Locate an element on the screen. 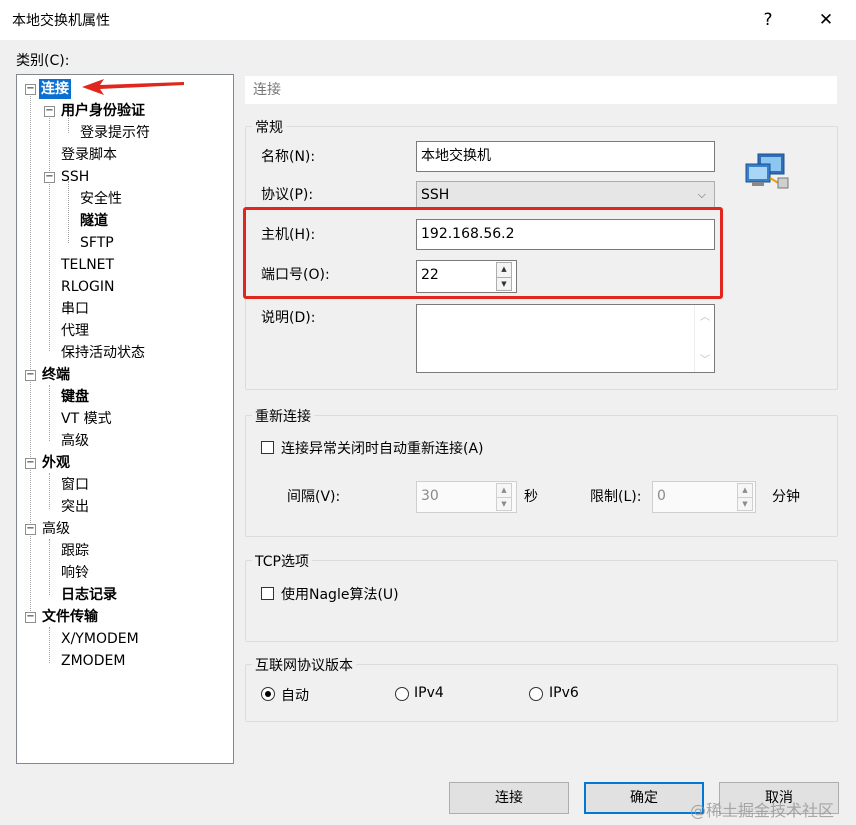 The height and width of the screenshot is (825, 856). window-title: 本地交换机属性 is located at coordinates (61, 21).